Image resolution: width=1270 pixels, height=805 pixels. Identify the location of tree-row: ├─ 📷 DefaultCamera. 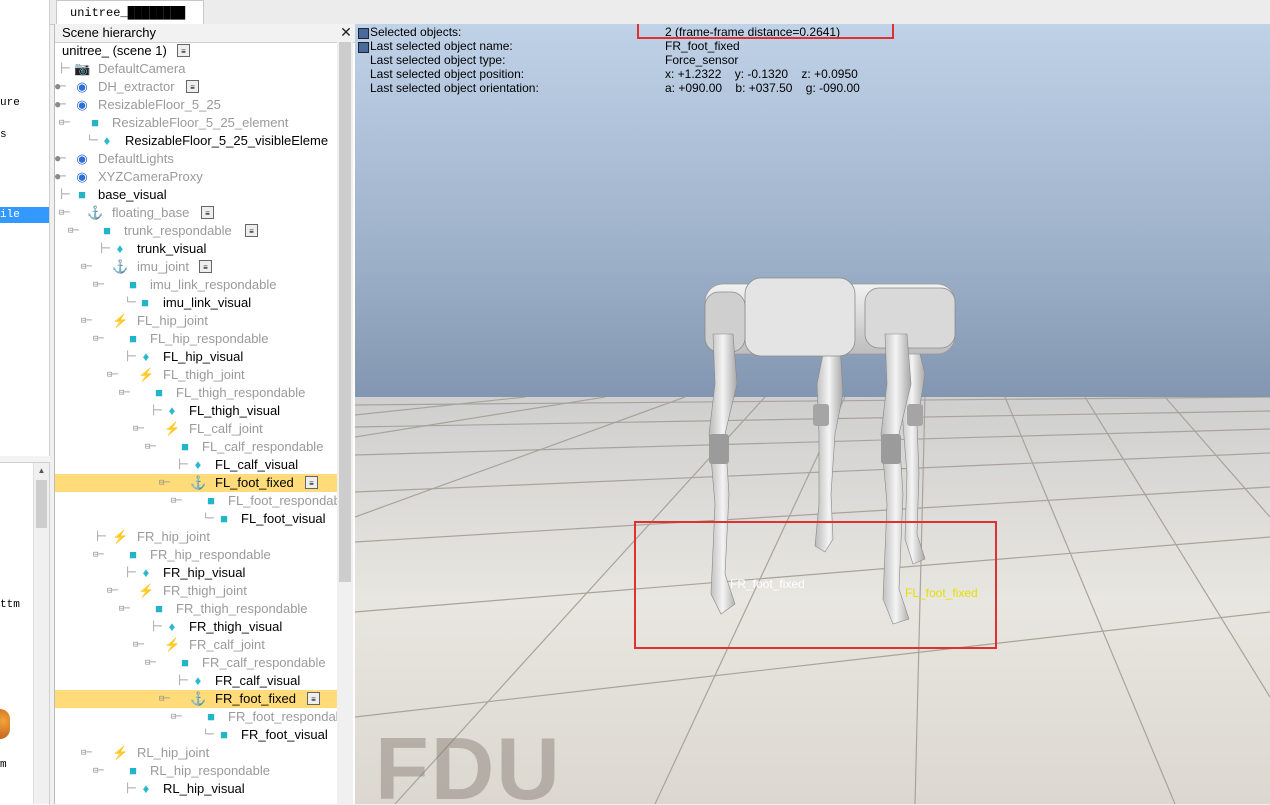
(196, 69).